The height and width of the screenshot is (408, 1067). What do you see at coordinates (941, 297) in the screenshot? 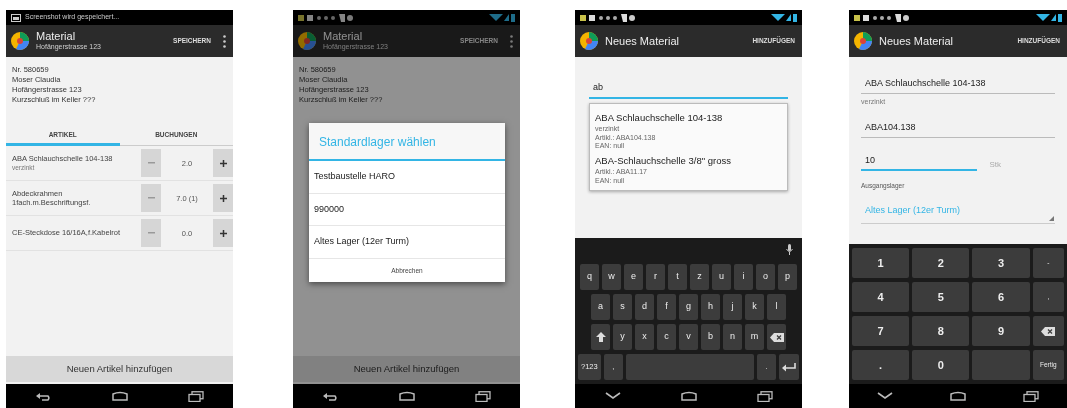
I see `keyboard-key: 5` at bounding box center [941, 297].